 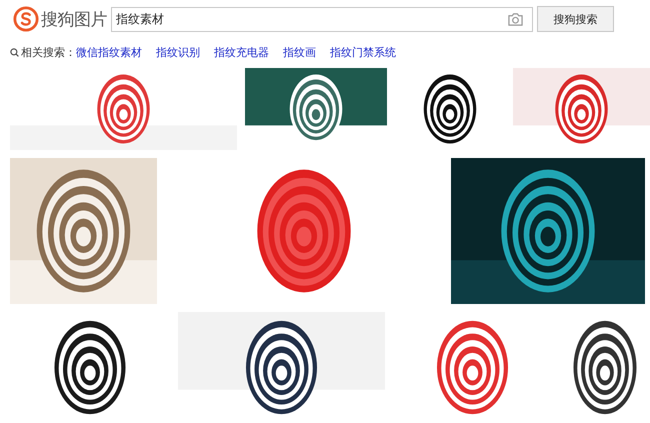 I want to click on related-link: 指纹门禁系统, so click(x=363, y=52).